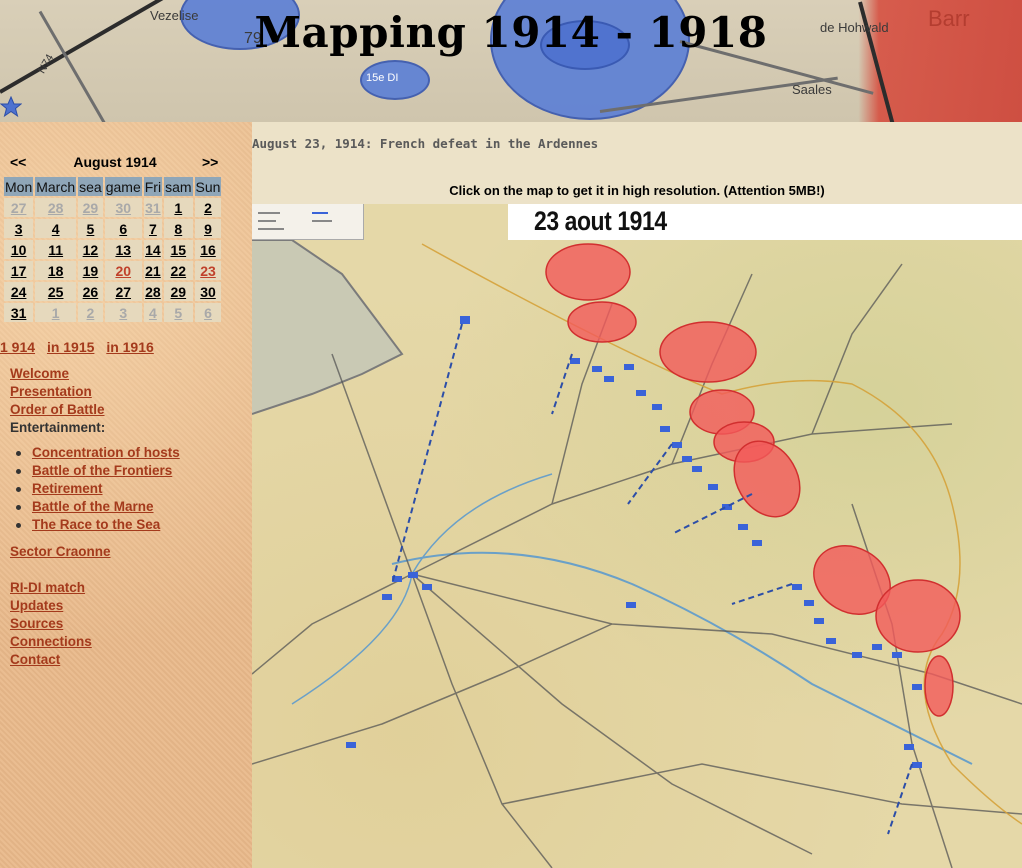 This screenshot has height=868, width=1022. I want to click on calendar-day: 9, so click(208, 228).